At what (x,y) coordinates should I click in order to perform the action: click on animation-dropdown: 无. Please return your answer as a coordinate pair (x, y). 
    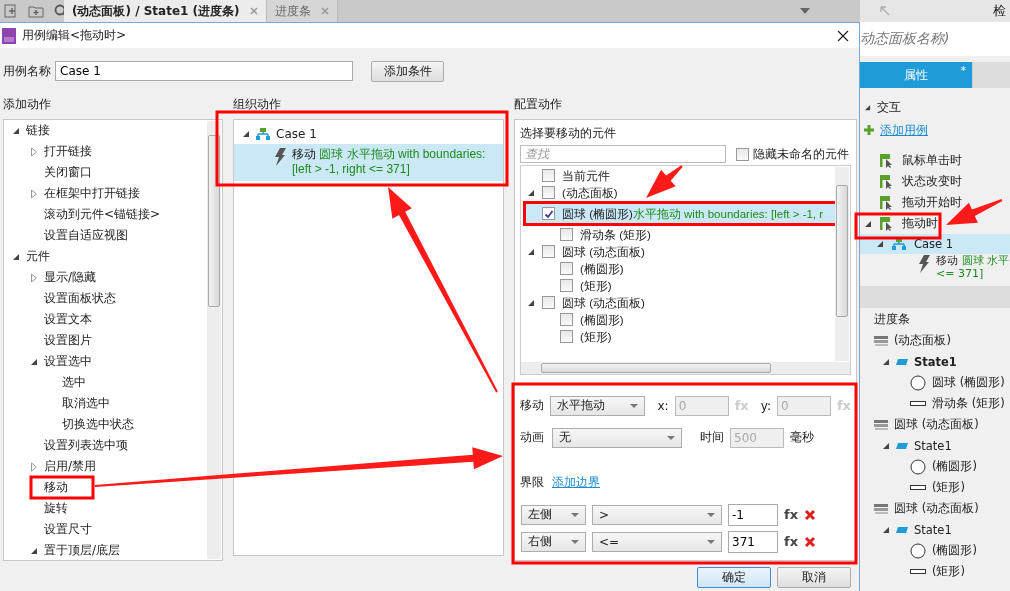
    Looking at the image, I should click on (617, 437).